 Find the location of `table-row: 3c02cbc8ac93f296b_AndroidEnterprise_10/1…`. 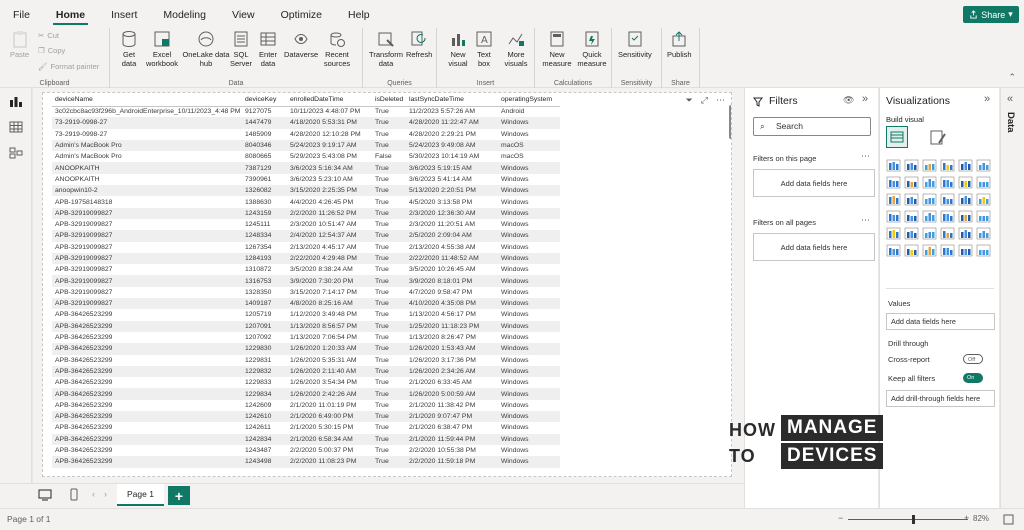

table-row: 3c02cbc8ac93f296b_AndroidEnterprise_10/1… is located at coordinates (306, 111).